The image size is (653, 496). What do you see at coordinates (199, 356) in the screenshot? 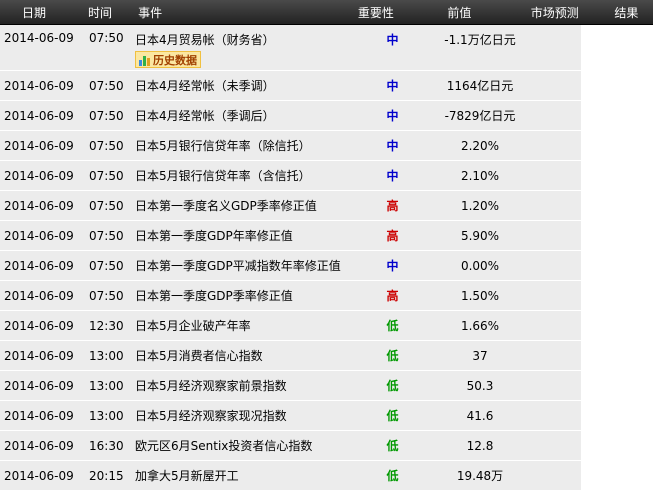
I see `cell-event-text: 日本5月消费者信心指数` at bounding box center [199, 356].